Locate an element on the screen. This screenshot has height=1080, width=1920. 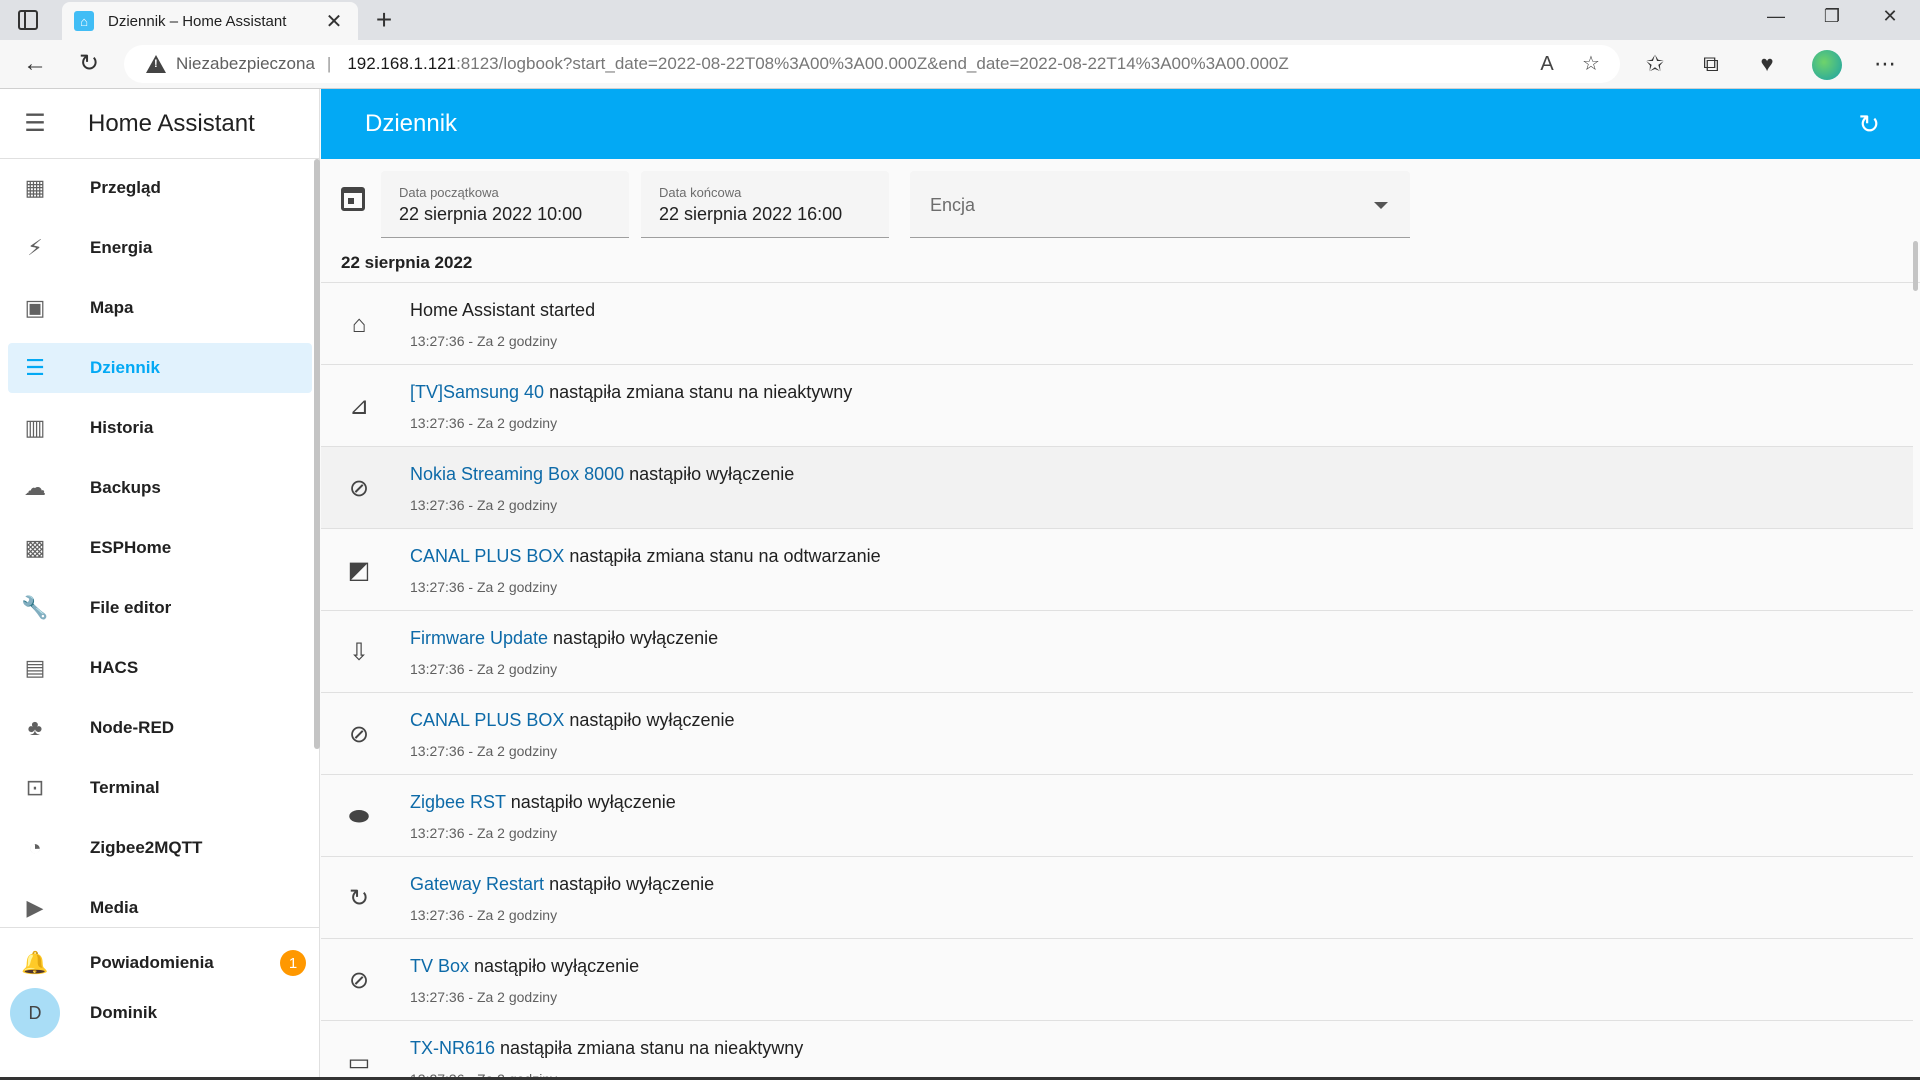
favorites-icon: ✩ is located at coordinates (1655, 64).